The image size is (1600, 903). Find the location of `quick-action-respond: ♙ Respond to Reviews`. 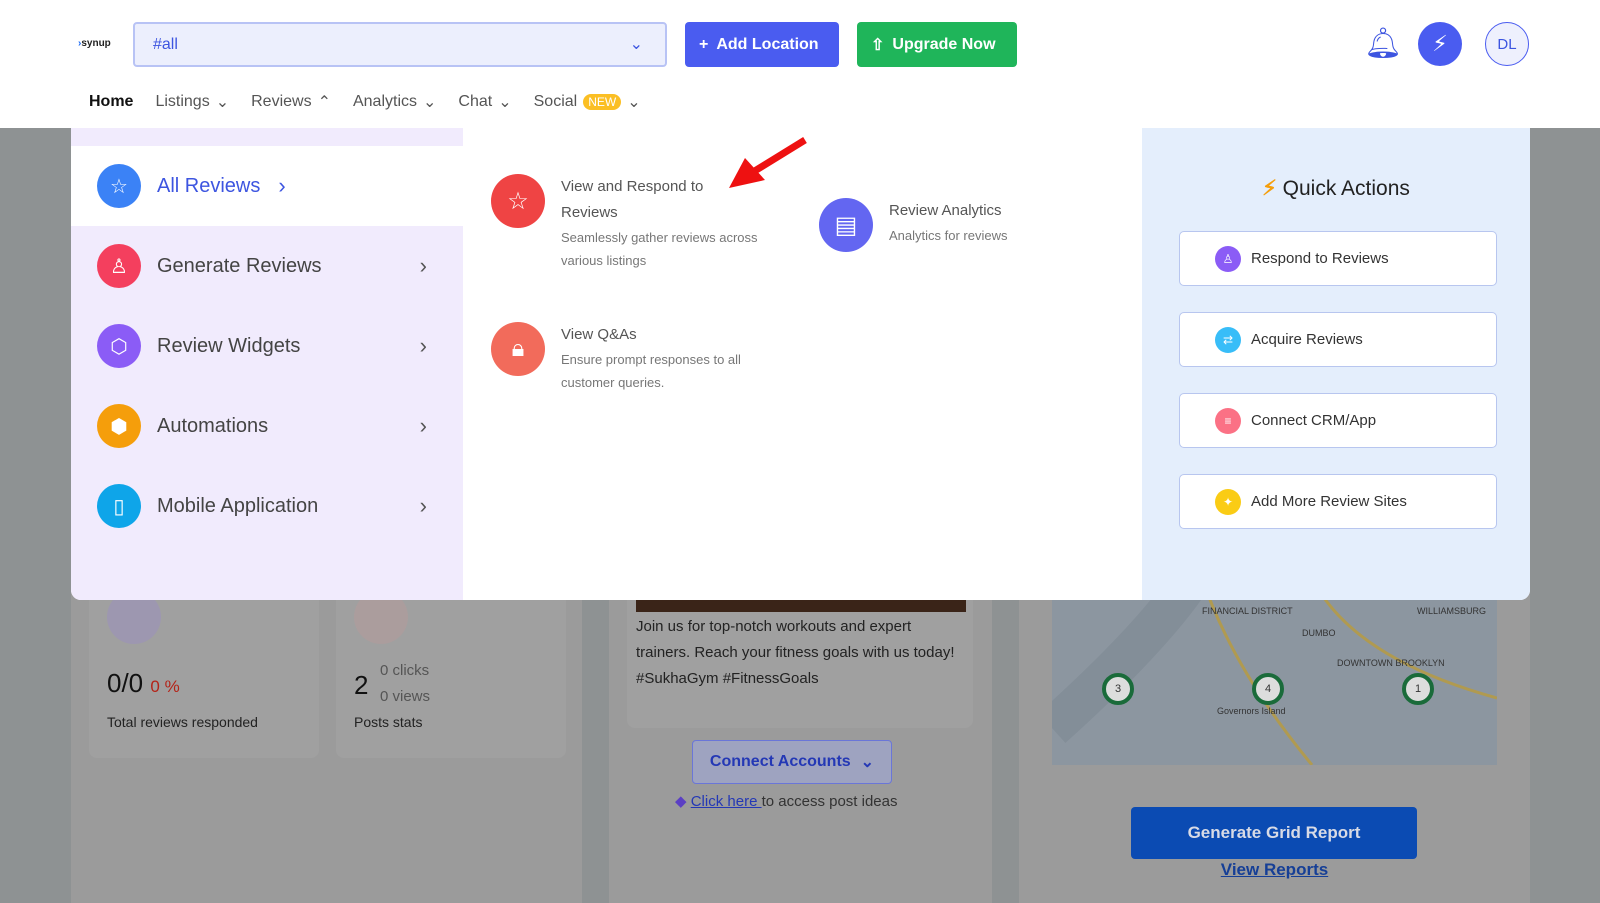

quick-action-respond: ♙ Respond to Reviews is located at coordinates (1338, 258).